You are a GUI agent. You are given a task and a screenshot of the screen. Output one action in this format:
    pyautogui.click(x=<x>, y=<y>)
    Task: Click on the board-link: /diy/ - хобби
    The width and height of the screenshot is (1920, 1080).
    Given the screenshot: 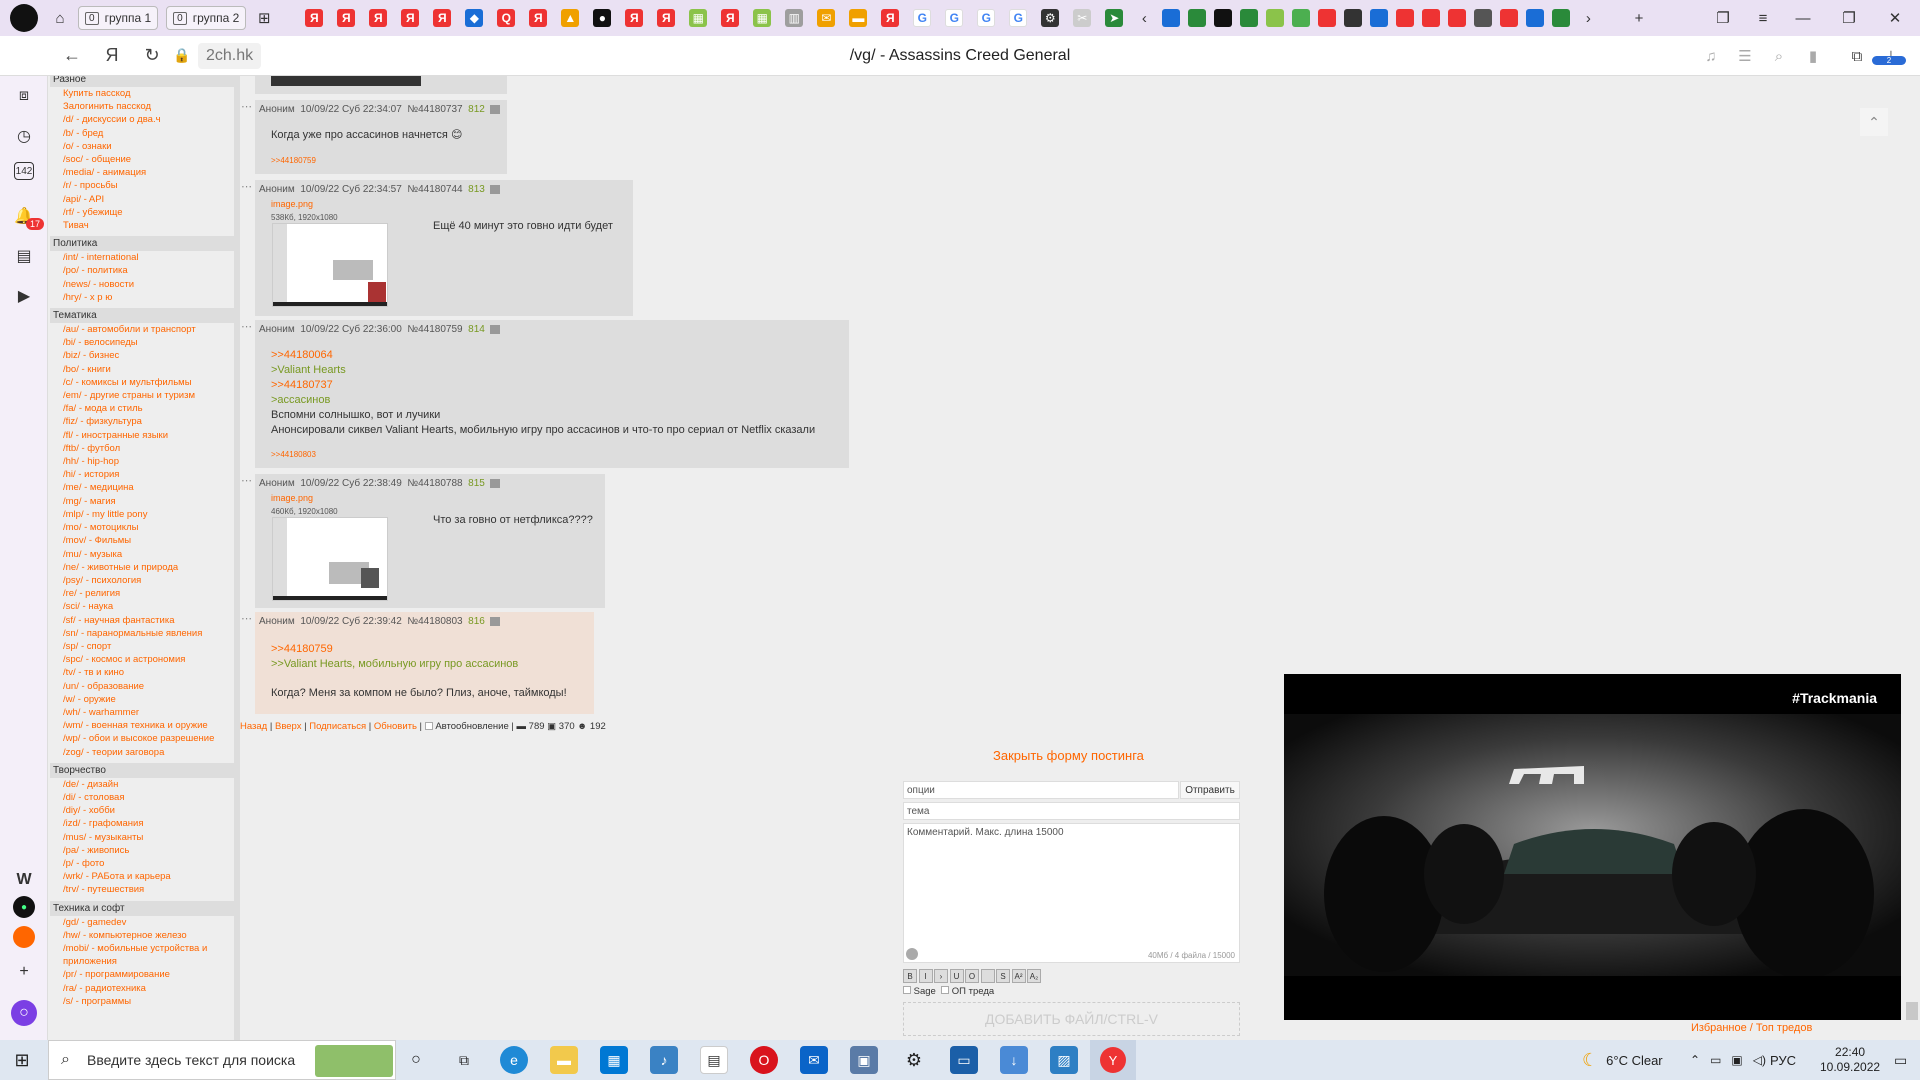 What is the action you would take?
    pyautogui.click(x=142, y=810)
    